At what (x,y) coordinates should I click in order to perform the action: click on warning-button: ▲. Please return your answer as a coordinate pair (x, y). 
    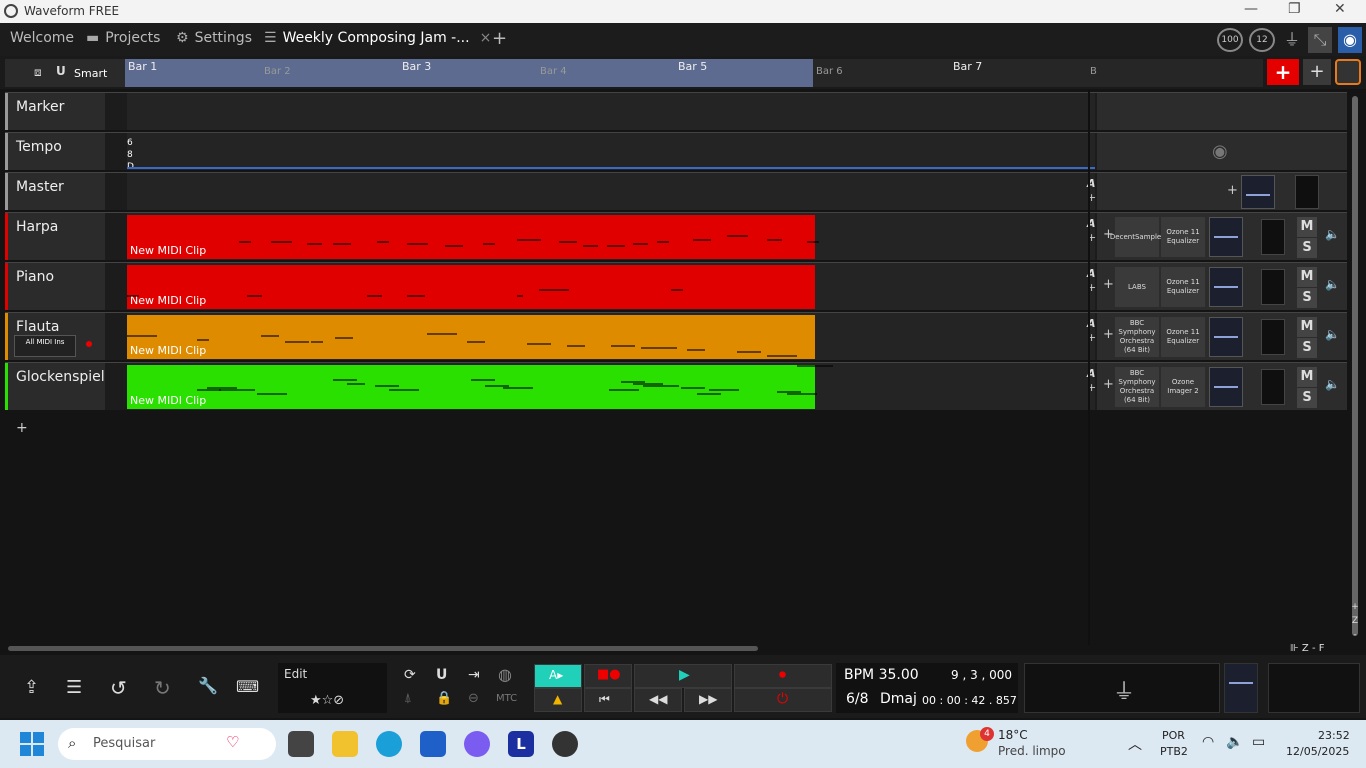
    Looking at the image, I should click on (558, 700).